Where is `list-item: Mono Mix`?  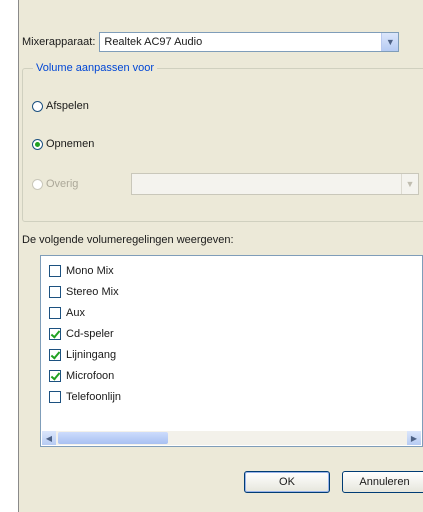
list-item: Mono Mix is located at coordinates (81, 271).